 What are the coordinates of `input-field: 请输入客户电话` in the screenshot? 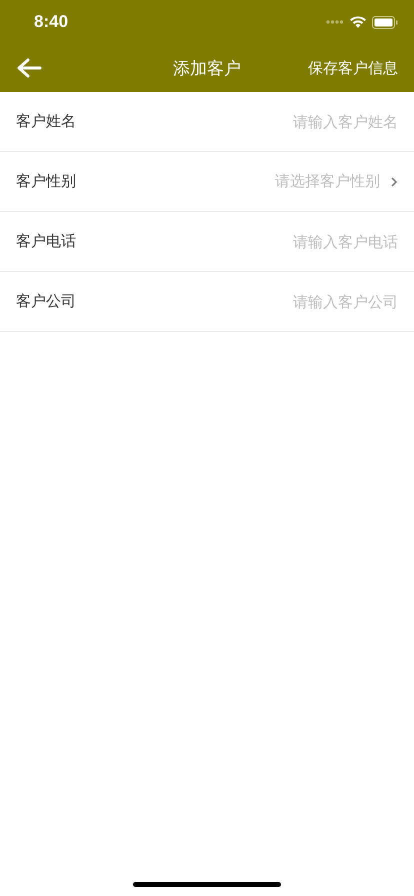 It's located at (243, 241).